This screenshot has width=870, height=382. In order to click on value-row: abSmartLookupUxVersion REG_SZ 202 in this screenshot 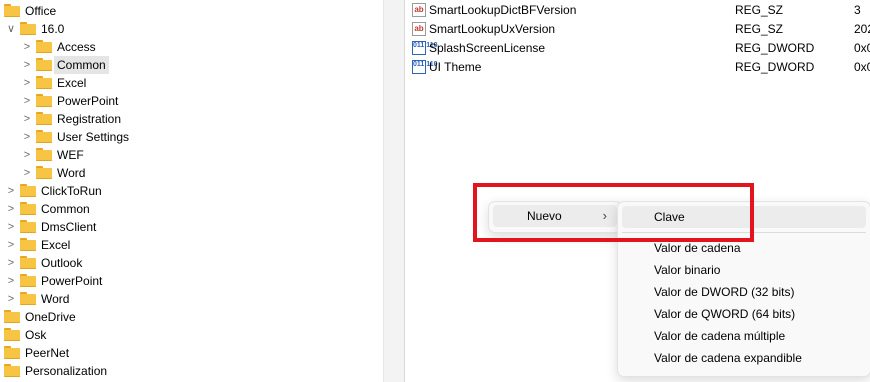, I will do `click(637, 29)`.